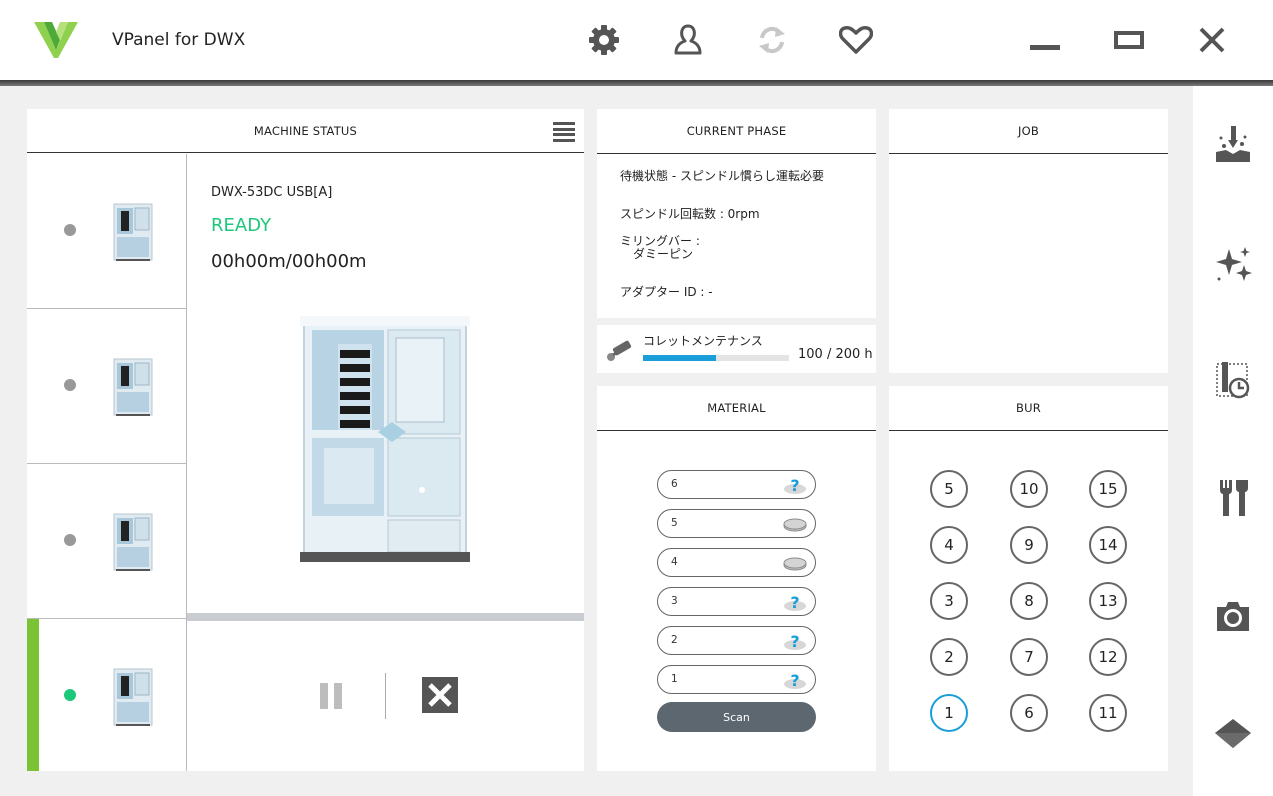 This screenshot has height=796, width=1273. Describe the element at coordinates (703, 341) in the screenshot. I see `collet-maintenance-label: コレットメンテナンス` at that location.